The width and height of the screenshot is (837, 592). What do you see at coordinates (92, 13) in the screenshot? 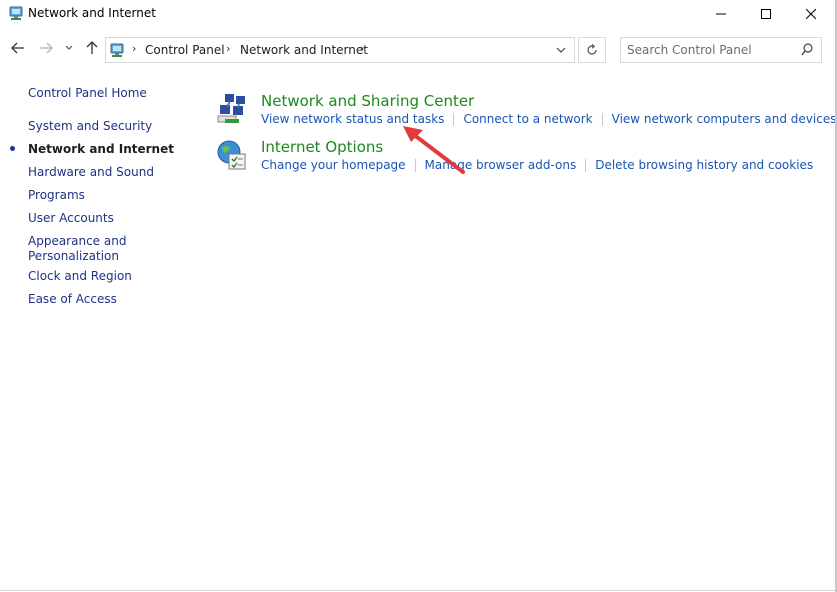
I see `window-title: Network and Internet` at bounding box center [92, 13].